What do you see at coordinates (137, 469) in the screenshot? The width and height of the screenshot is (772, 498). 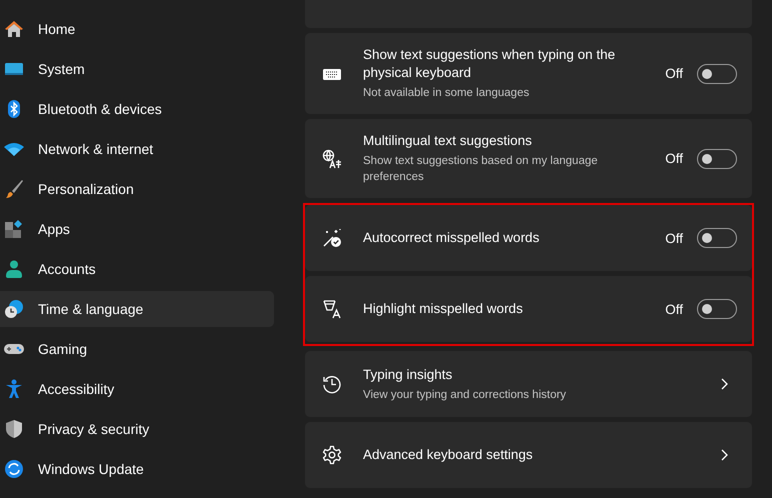 I see `sidebar-item: Windows Update` at bounding box center [137, 469].